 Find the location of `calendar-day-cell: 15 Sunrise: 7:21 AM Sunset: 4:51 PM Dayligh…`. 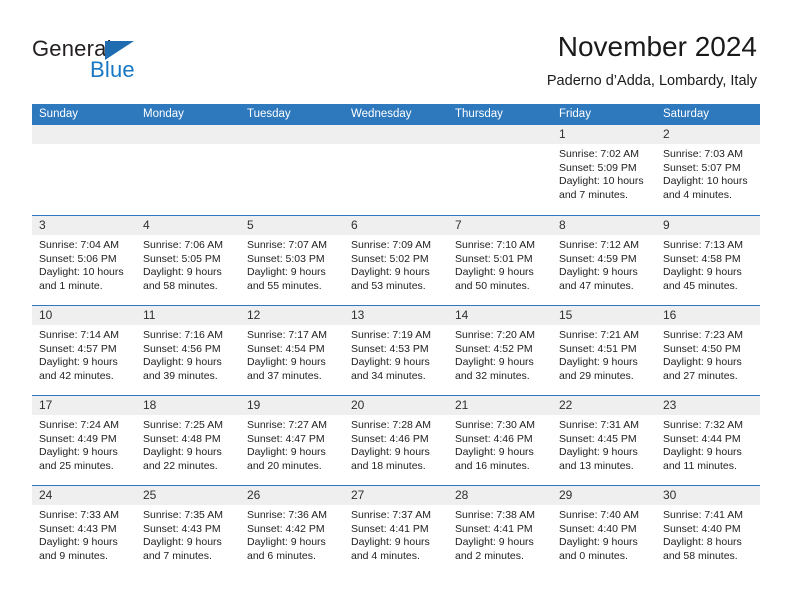

calendar-day-cell: 15 Sunrise: 7:21 AM Sunset: 4:51 PM Dayligh… is located at coordinates (604, 350).